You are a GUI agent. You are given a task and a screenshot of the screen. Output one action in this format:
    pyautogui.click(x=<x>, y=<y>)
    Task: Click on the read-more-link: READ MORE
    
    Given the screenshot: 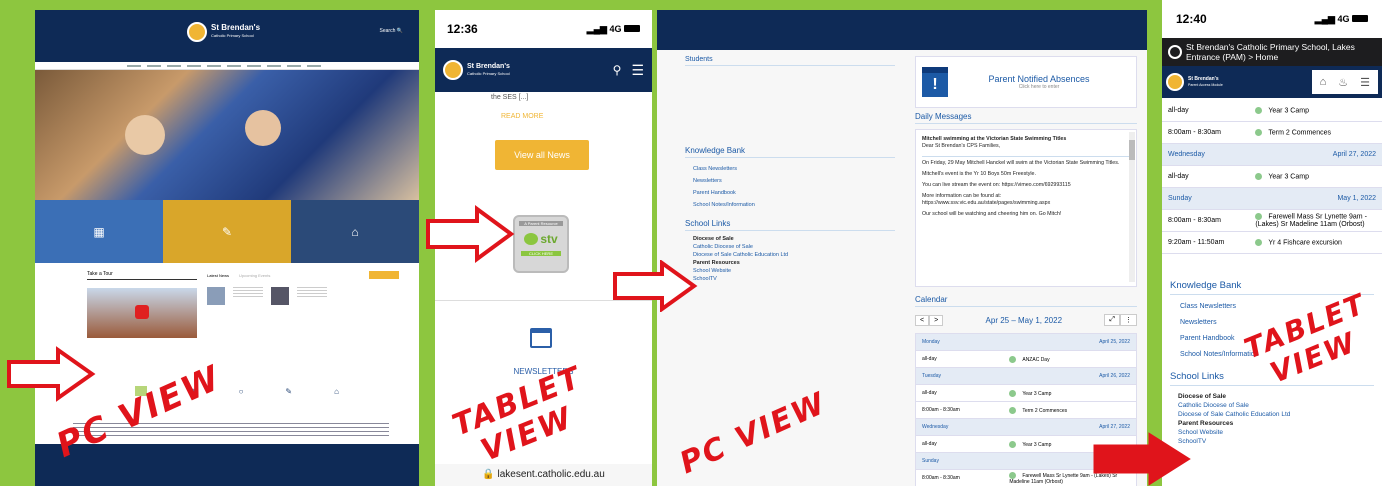 What is the action you would take?
    pyautogui.click(x=543, y=110)
    